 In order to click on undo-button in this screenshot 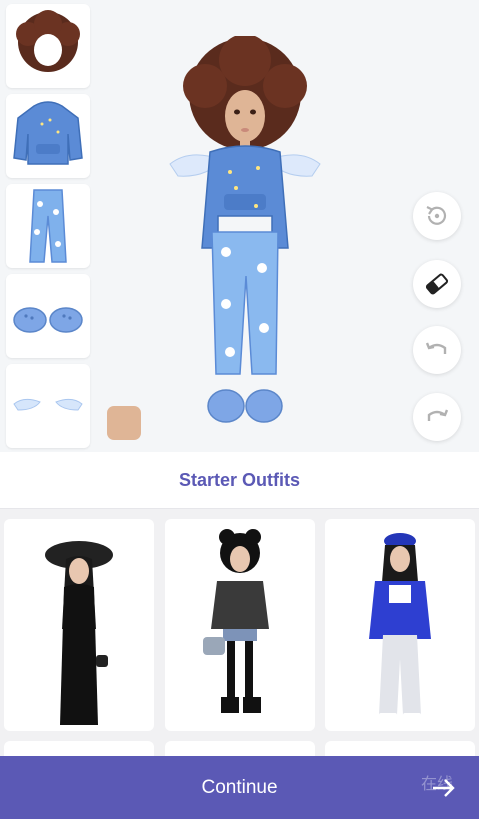, I will do `click(437, 350)`.